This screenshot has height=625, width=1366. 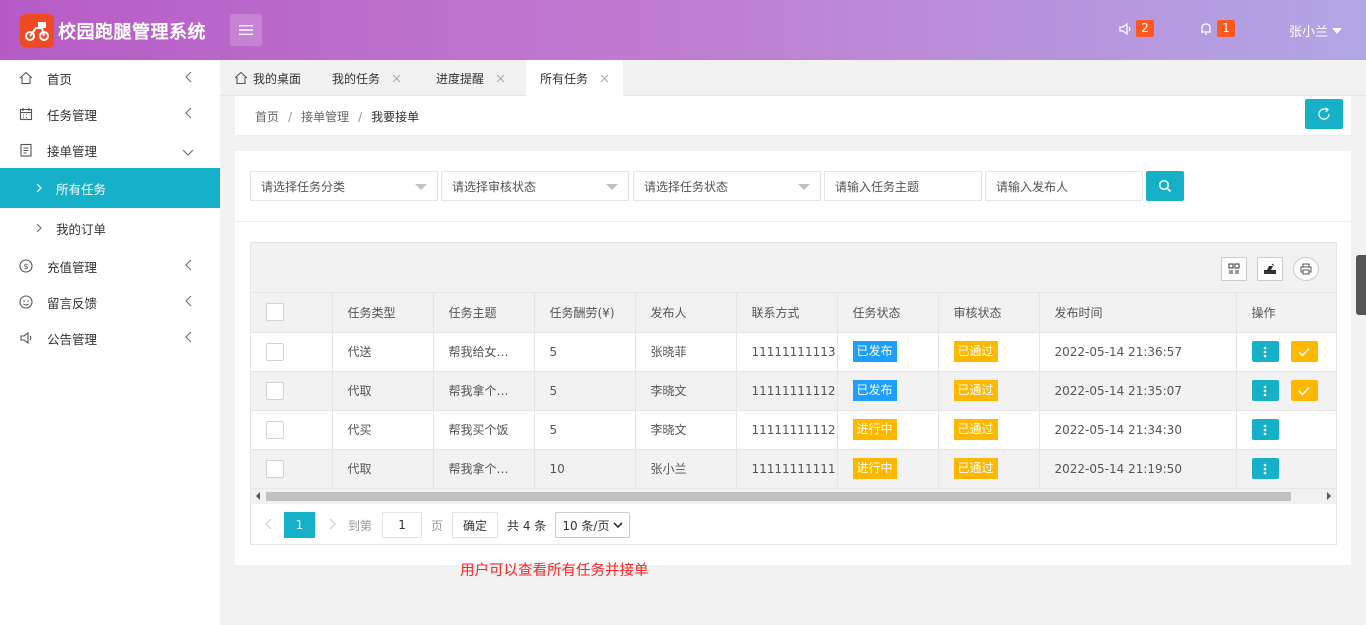 I want to click on column-header: 任务类型, so click(x=383, y=313).